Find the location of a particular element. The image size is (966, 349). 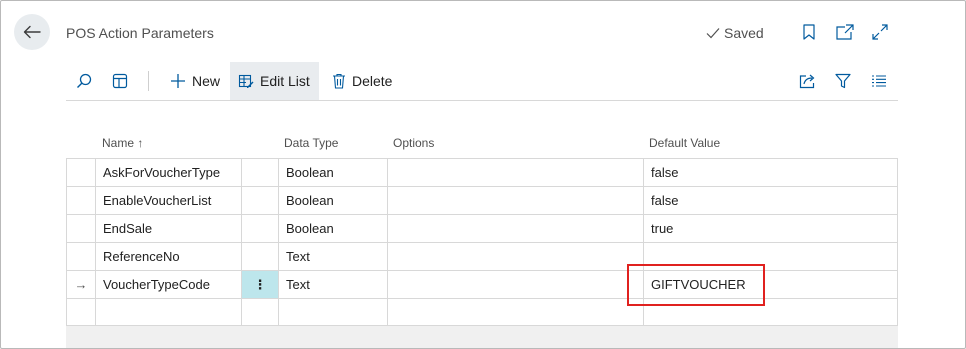

layout-icon is located at coordinates (120, 81).